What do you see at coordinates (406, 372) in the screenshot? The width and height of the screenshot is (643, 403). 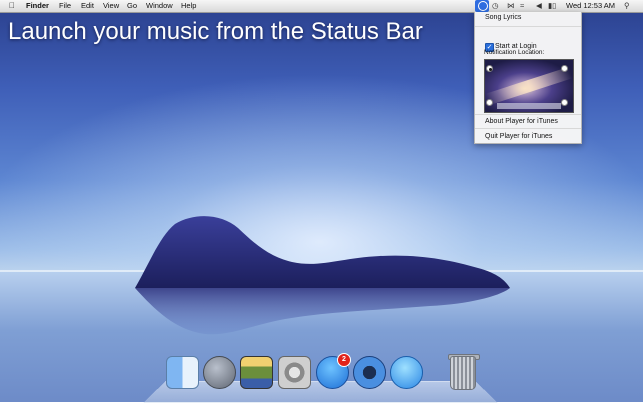 I see `itunes-icon` at bounding box center [406, 372].